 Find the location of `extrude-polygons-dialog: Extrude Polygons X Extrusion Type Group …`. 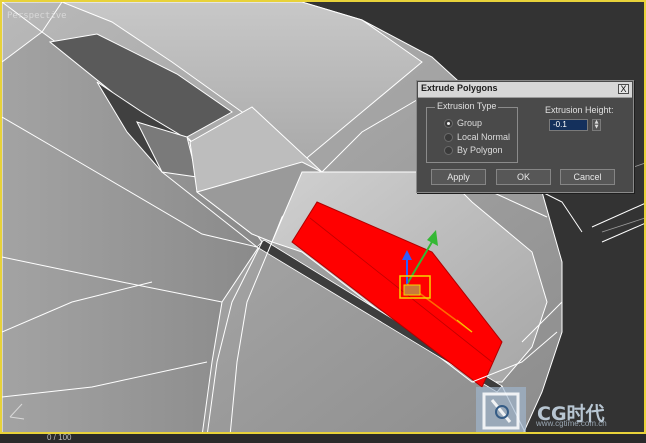

extrude-polygons-dialog: Extrude Polygons X Extrusion Type Group … is located at coordinates (525, 136).